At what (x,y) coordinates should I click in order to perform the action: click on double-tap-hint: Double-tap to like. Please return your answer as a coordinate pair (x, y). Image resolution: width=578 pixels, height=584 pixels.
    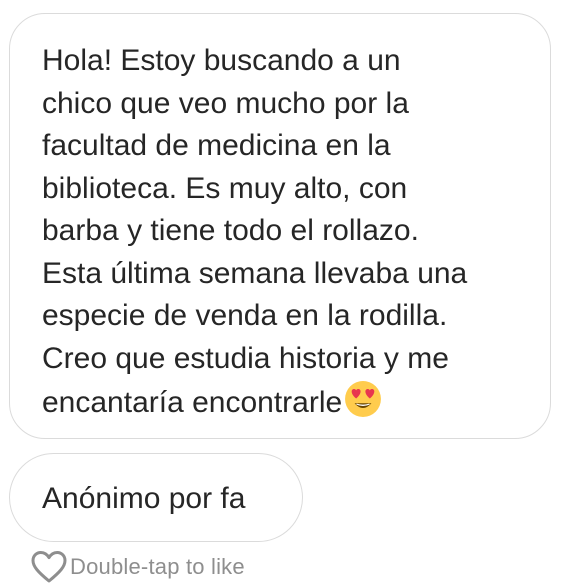
    Looking at the image, I should click on (157, 566).